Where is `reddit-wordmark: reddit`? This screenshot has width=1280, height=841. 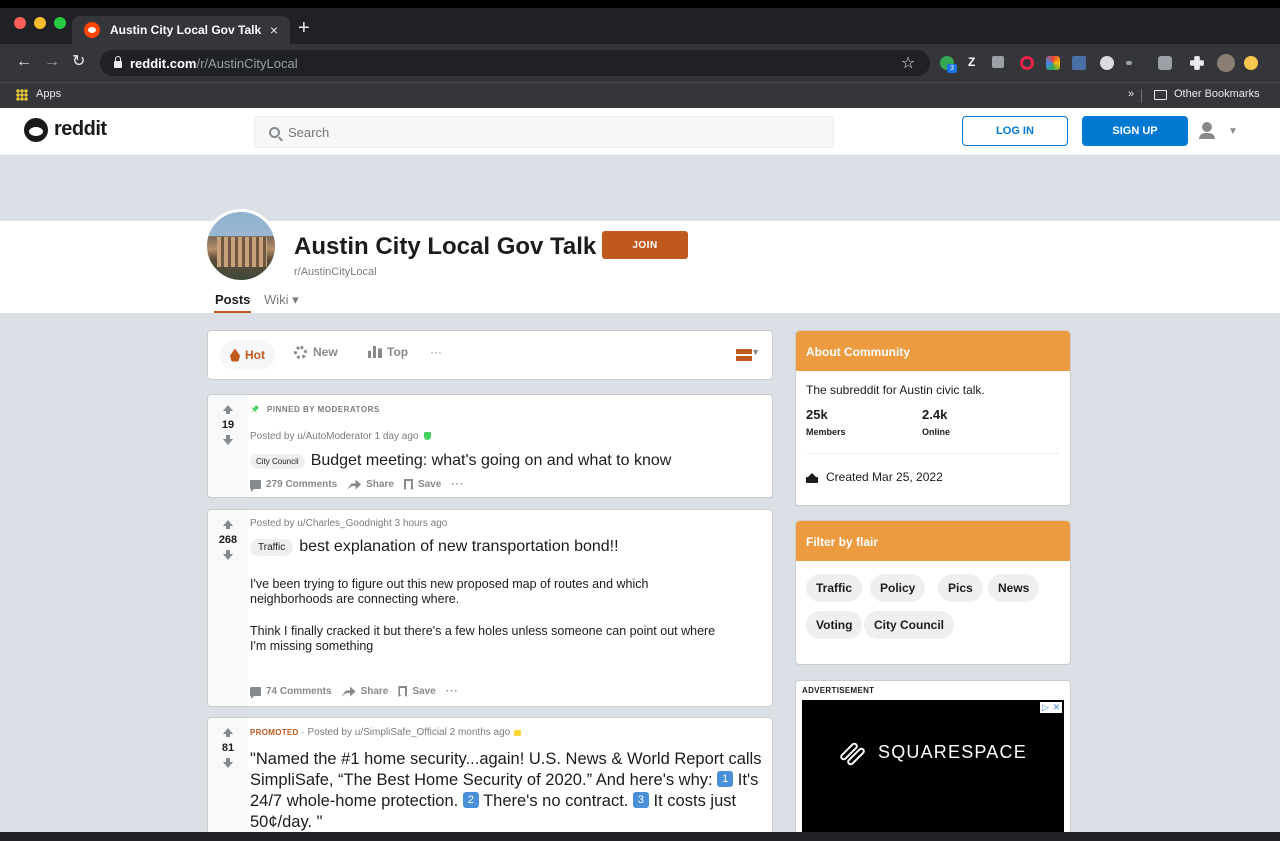 reddit-wordmark: reddit is located at coordinates (80, 129).